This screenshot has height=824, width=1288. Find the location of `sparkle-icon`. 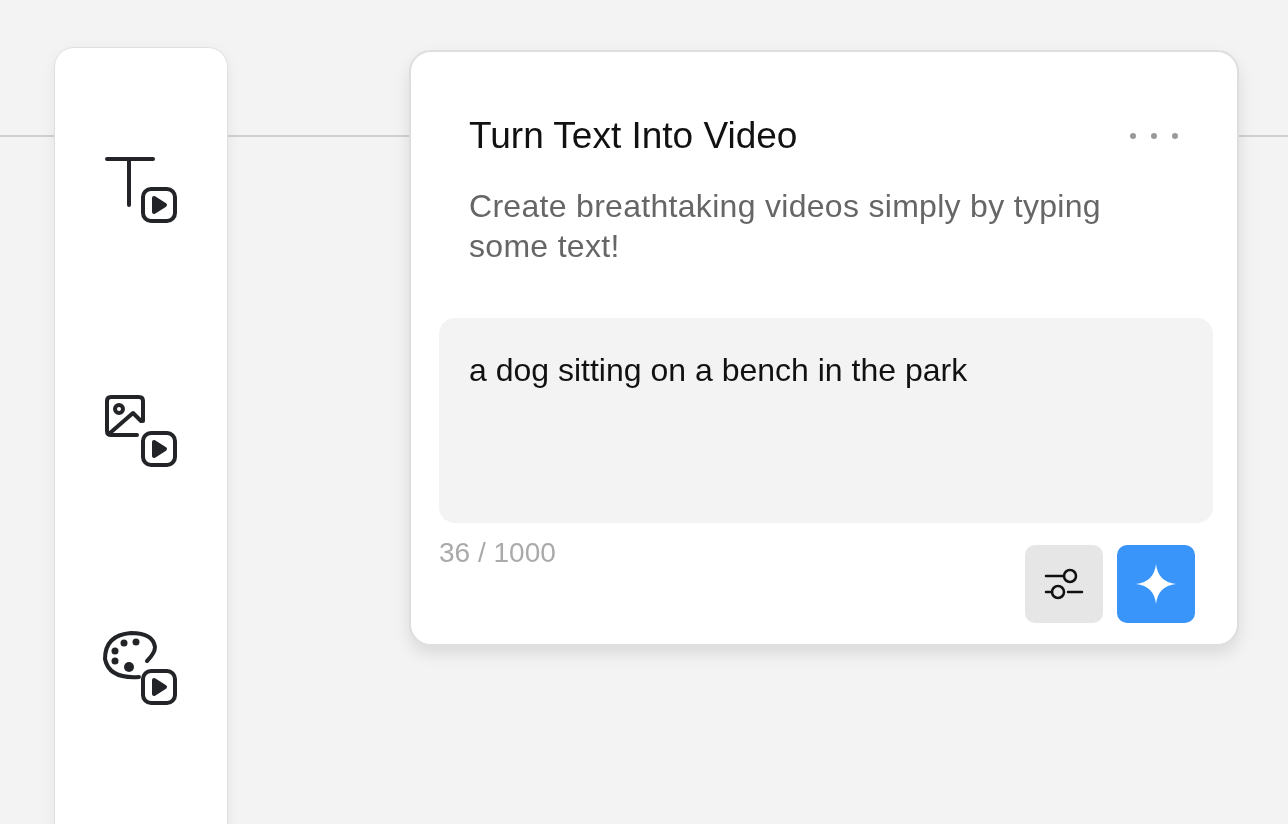

sparkle-icon is located at coordinates (1156, 584).